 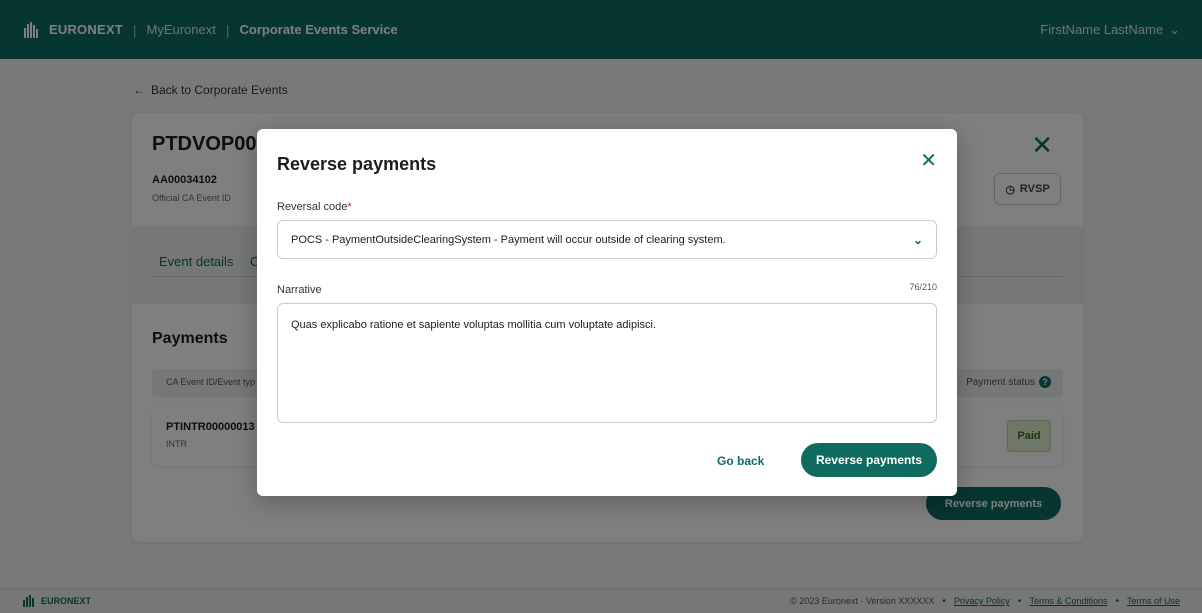 What do you see at coordinates (740, 461) in the screenshot?
I see `go-back-button: Go back` at bounding box center [740, 461].